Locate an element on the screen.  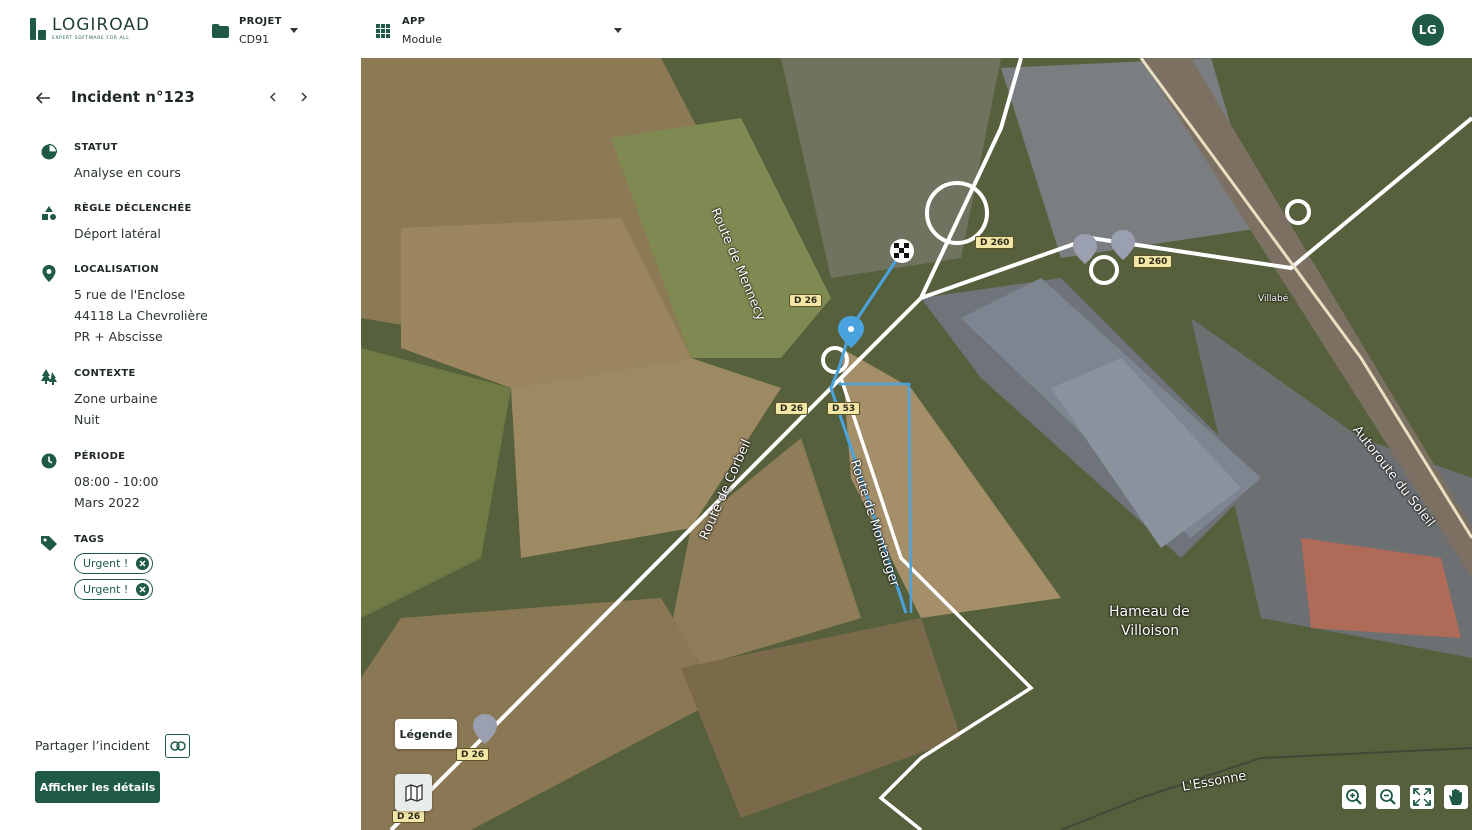
fullscreen-icon is located at coordinates (1422, 797).